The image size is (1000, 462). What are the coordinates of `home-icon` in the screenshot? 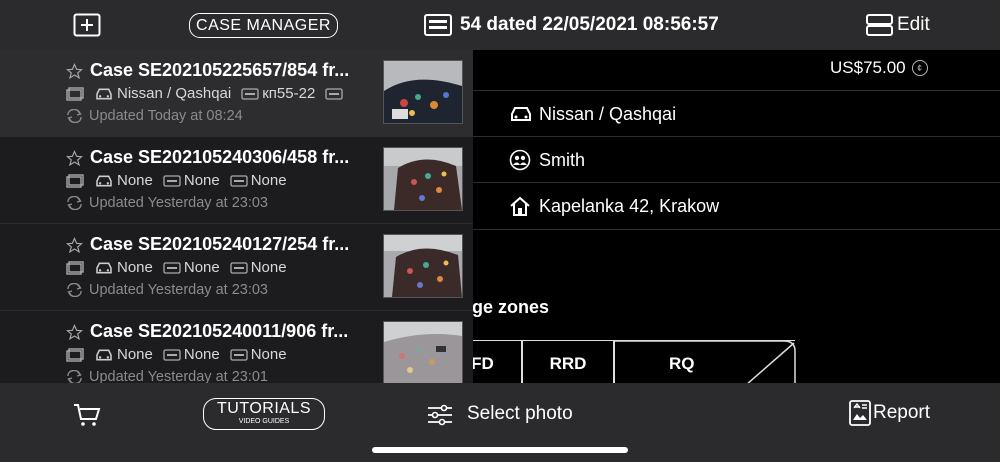 It's located at (522, 206).